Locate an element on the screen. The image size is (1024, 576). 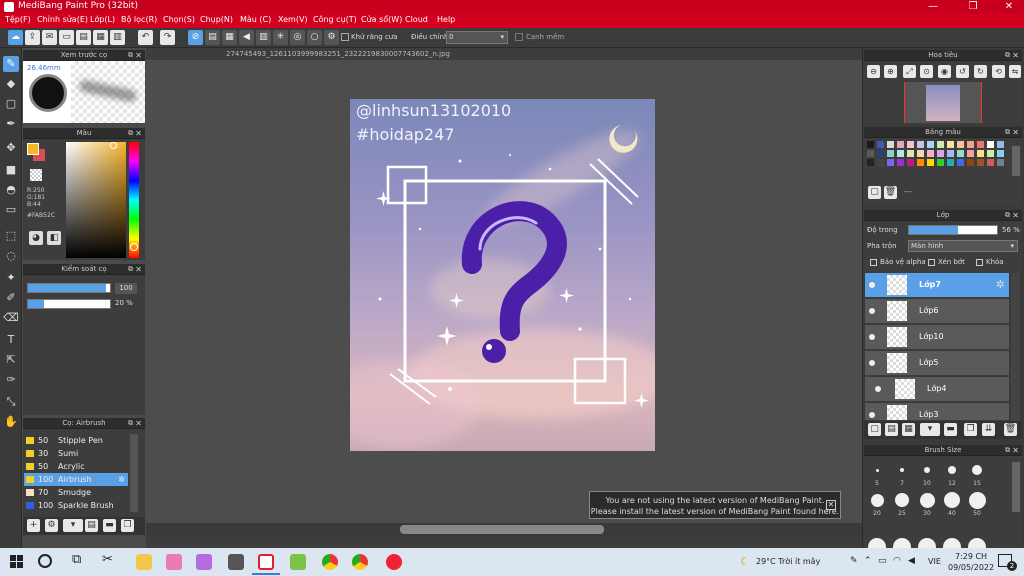
delete-color-icon: 🗑 is located at coordinates (890, 192).